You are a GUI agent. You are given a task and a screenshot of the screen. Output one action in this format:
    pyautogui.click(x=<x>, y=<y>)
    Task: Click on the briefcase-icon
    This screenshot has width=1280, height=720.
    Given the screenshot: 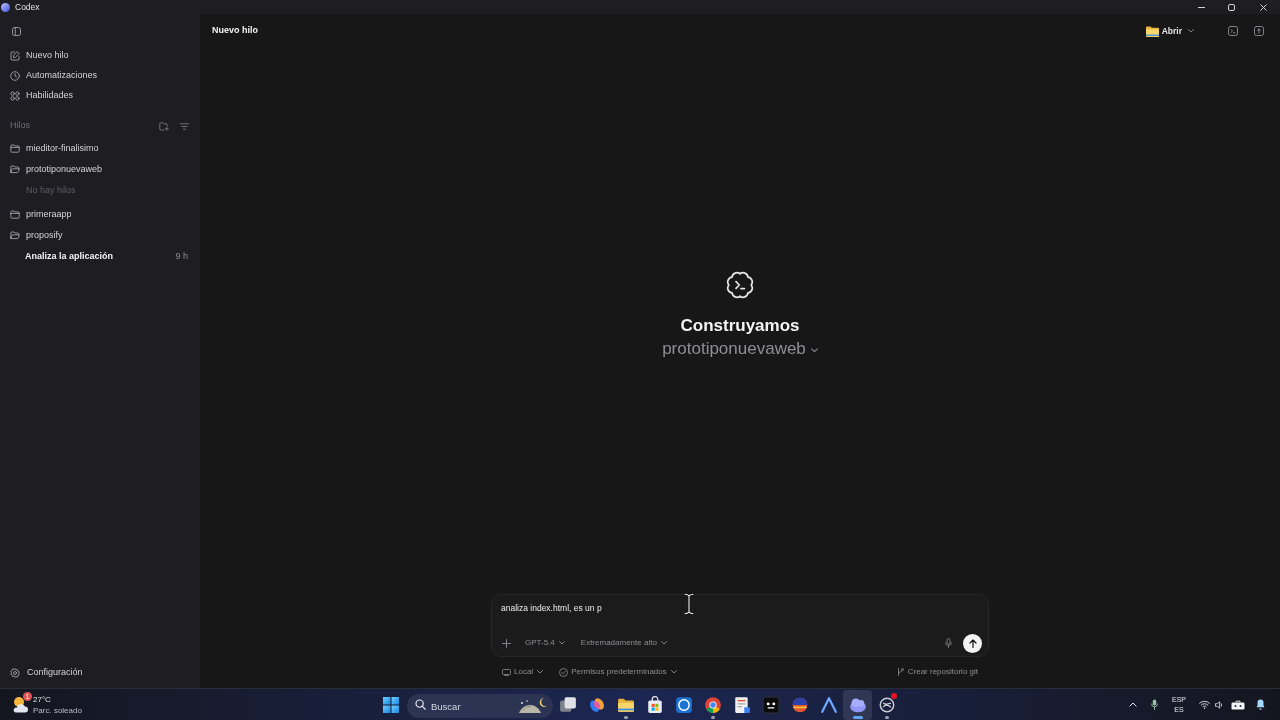 What is the action you would take?
    pyautogui.click(x=1238, y=704)
    